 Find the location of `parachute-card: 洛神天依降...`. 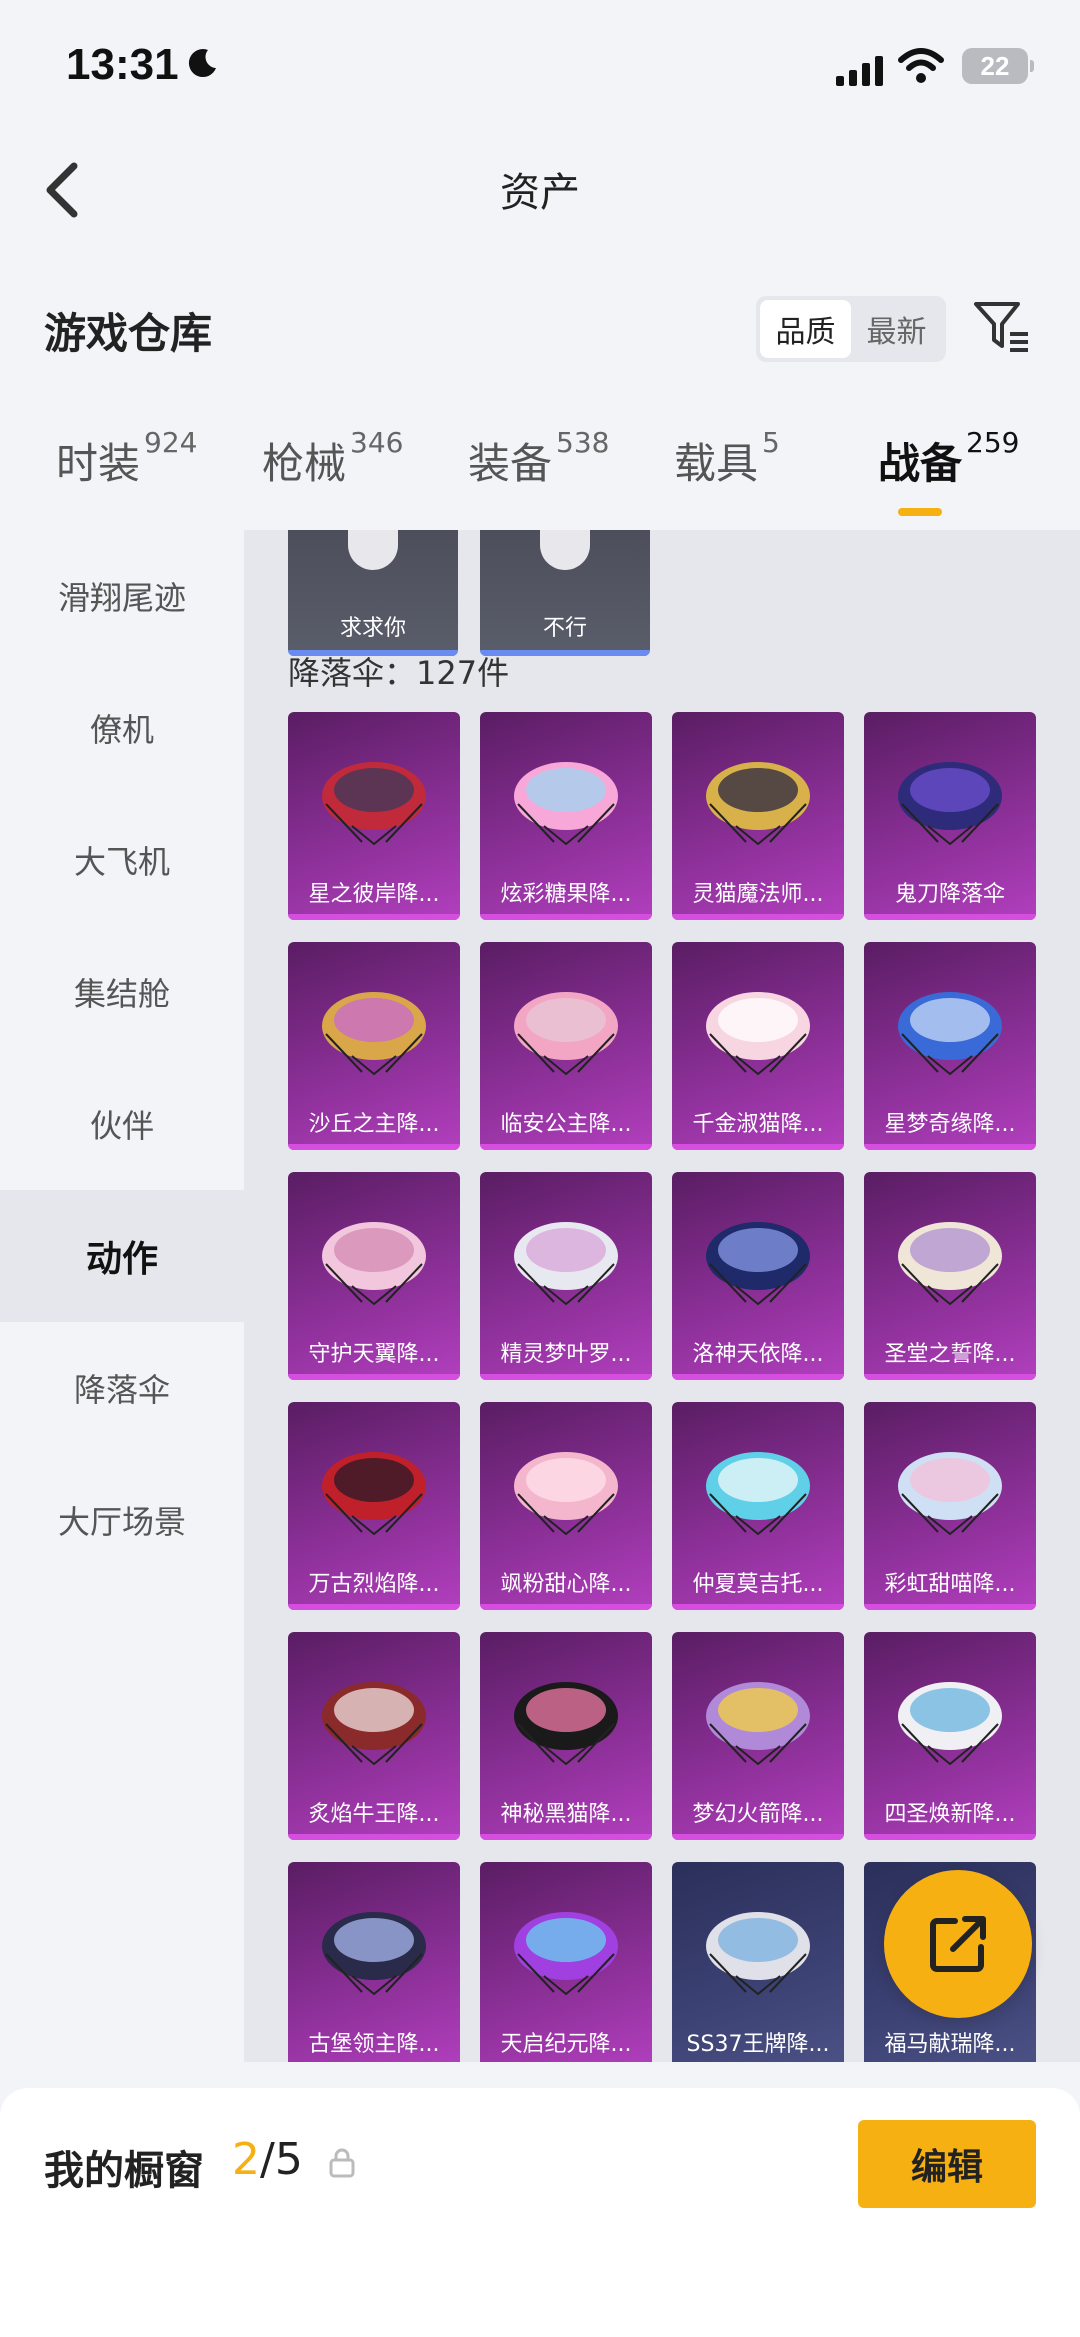

parachute-card: 洛神天依降... is located at coordinates (758, 1276).